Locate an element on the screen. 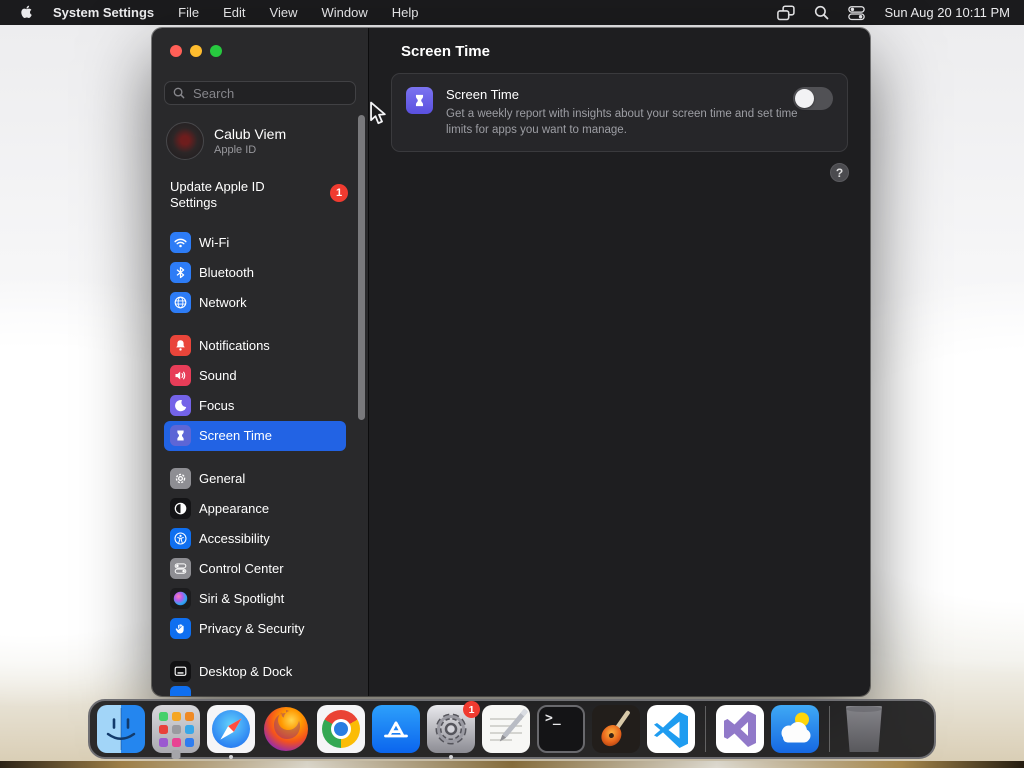 Image resolution: width=1024 pixels, height=768 pixels. sidebar-item-siri-spotlight: Siri & Spotlight is located at coordinates (255, 599).